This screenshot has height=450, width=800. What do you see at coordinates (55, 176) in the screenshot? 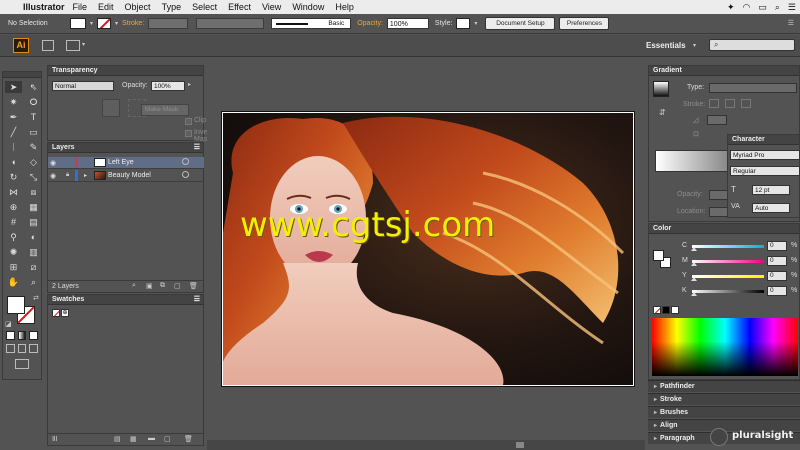
I see `visibility-eye-icon: ◉` at bounding box center [55, 176].